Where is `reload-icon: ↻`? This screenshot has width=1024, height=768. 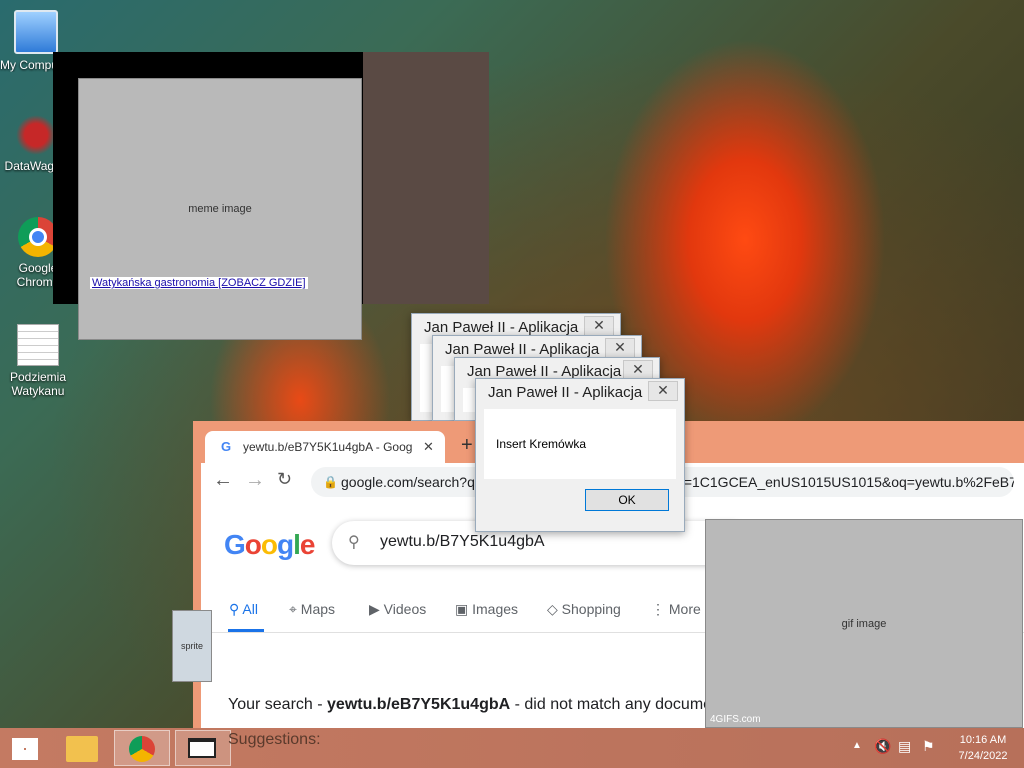
reload-icon: ↻ is located at coordinates (284, 479).